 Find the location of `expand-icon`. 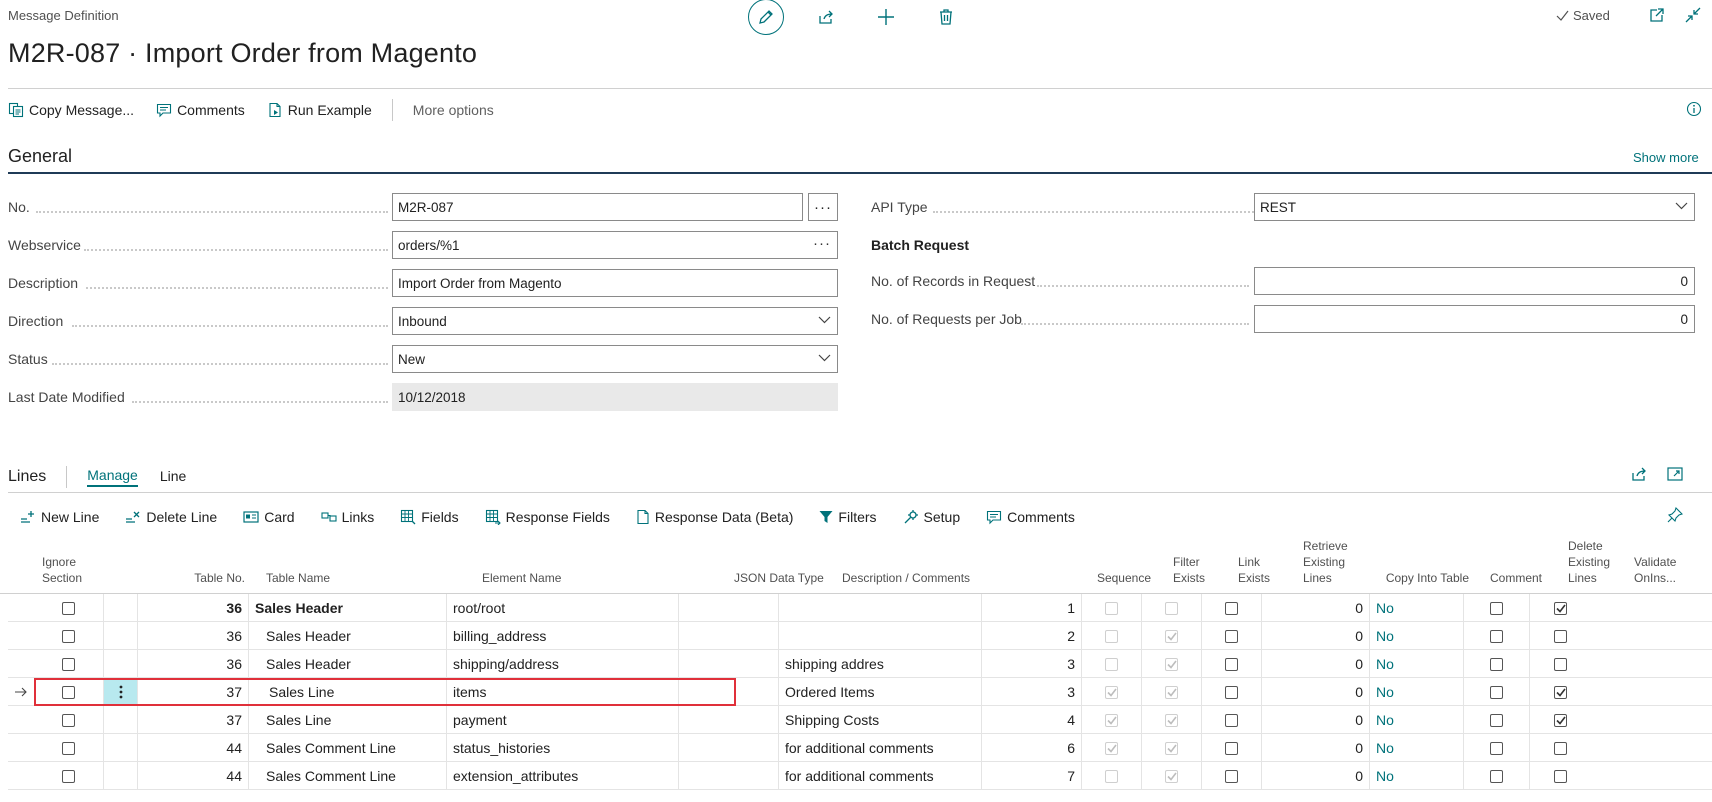

expand-icon is located at coordinates (1675, 474).